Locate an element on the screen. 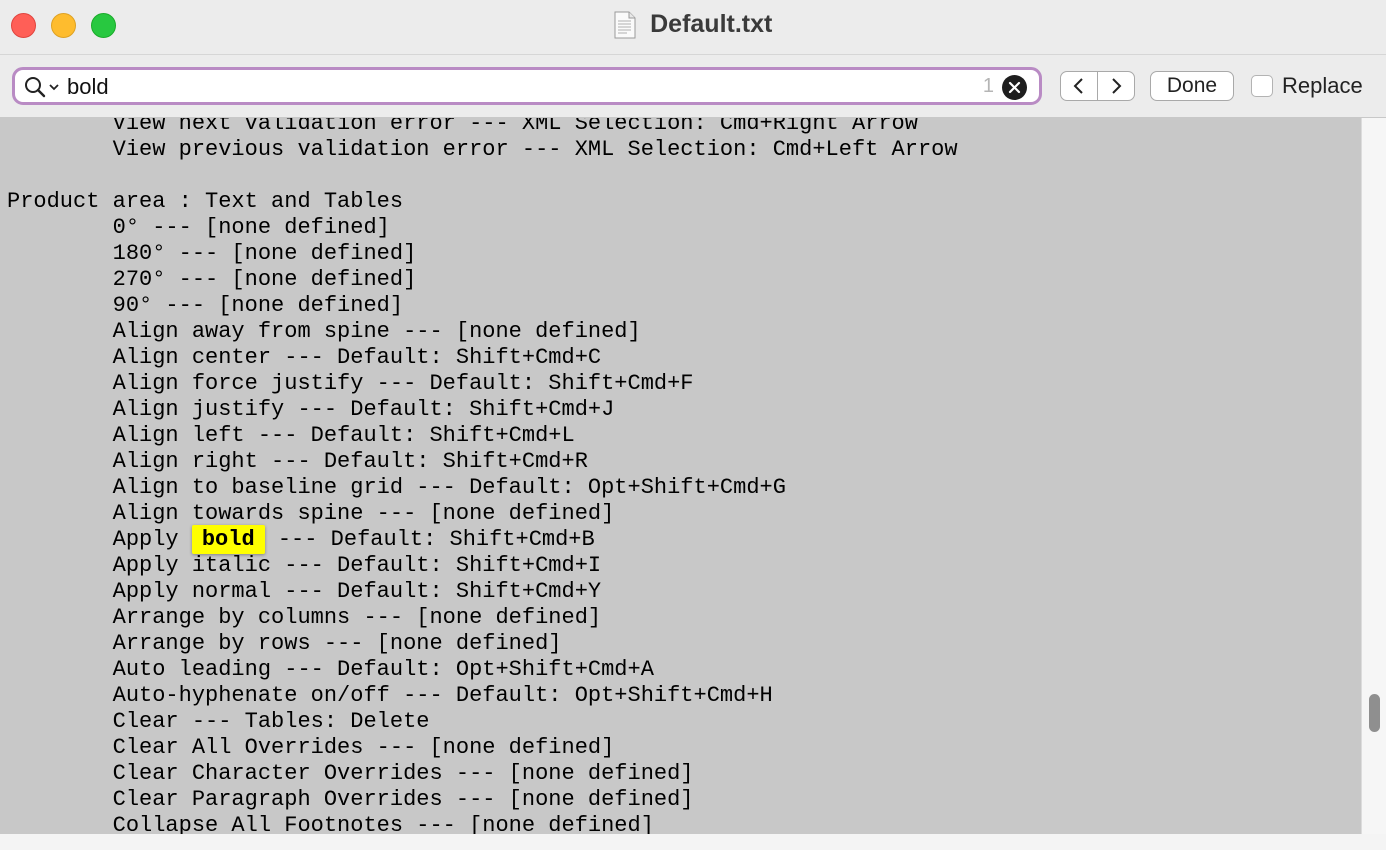 This screenshot has width=1386, height=850. title-bar: Default.txt is located at coordinates (693, 27).